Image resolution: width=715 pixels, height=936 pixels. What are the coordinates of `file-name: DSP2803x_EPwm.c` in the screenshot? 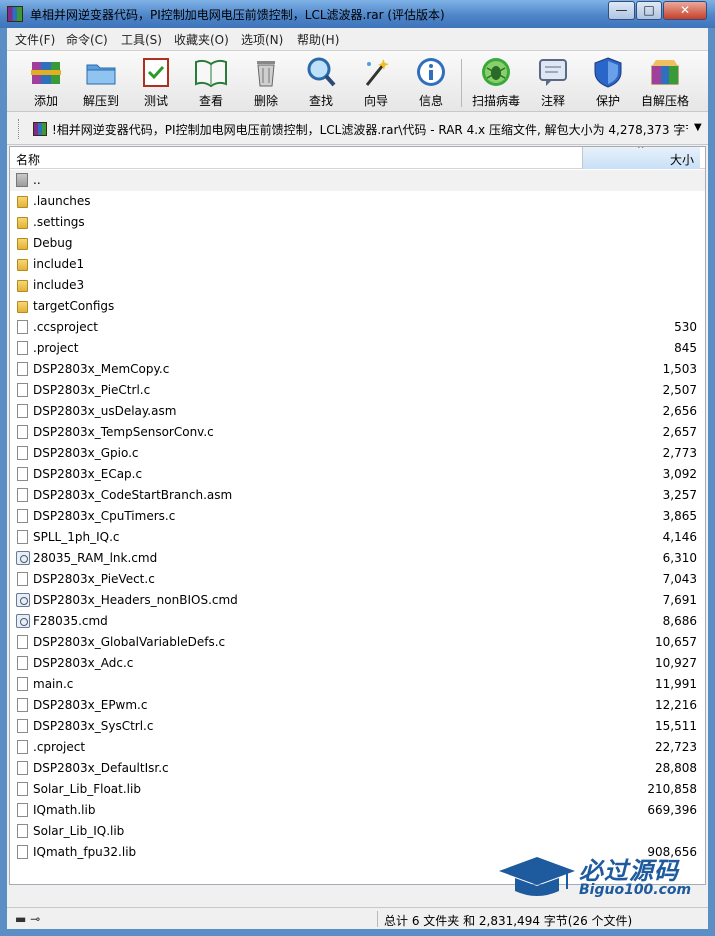 It's located at (90, 705).